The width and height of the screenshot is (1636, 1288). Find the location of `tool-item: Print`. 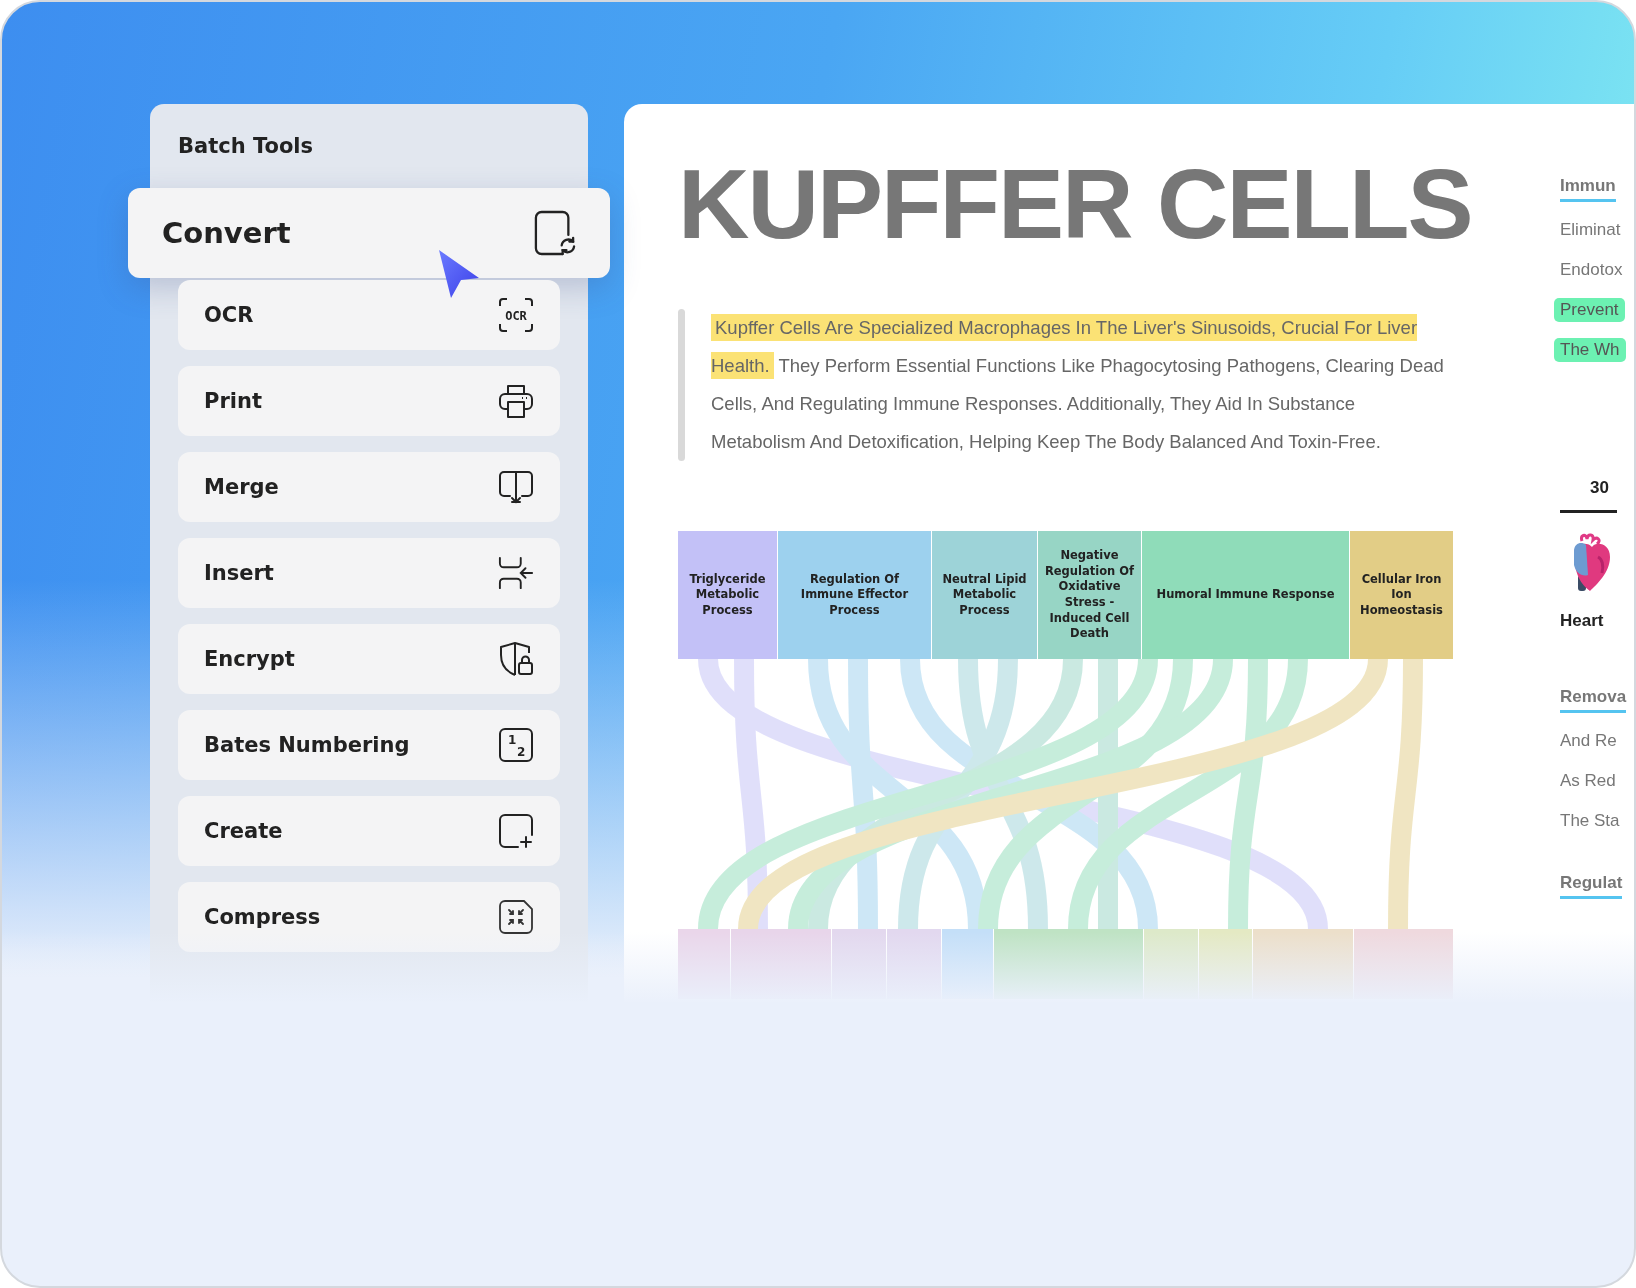

tool-item: Print is located at coordinates (369, 401).